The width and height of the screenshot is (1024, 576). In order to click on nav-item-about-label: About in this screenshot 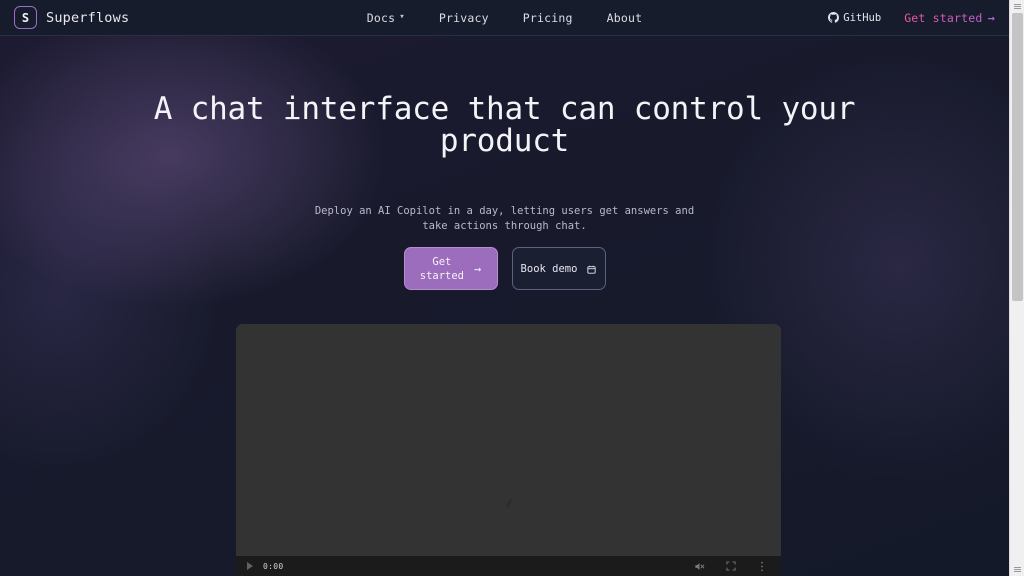, I will do `click(624, 17)`.